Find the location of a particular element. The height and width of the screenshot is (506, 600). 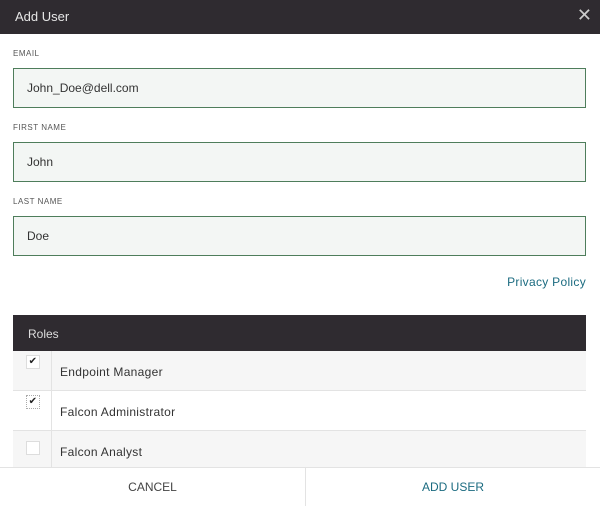

cancel-button: CANCEL is located at coordinates (153, 487).